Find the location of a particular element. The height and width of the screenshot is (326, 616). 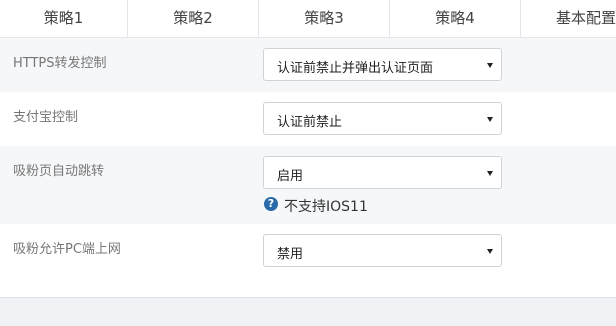

tab-strategy-3: 策略3 is located at coordinates (324, 18).